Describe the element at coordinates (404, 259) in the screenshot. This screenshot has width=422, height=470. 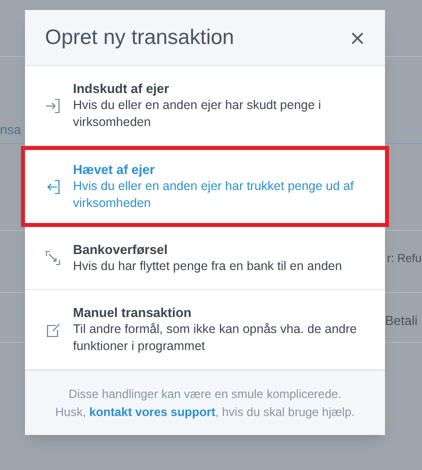
I see `background-text: r: Refu` at that location.